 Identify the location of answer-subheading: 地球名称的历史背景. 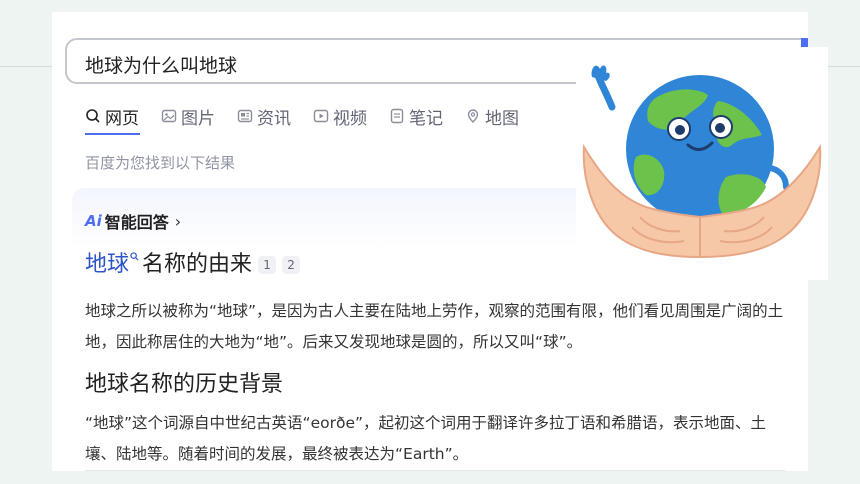
(184, 384).